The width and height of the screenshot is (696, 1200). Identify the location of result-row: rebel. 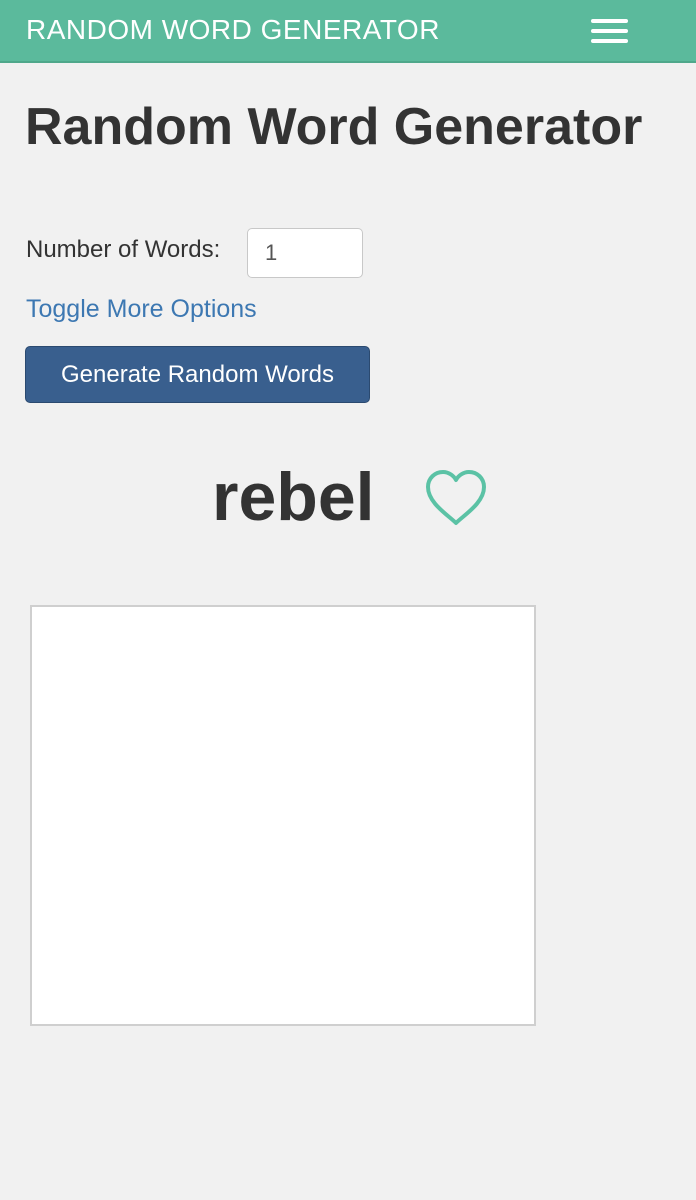
(348, 500).